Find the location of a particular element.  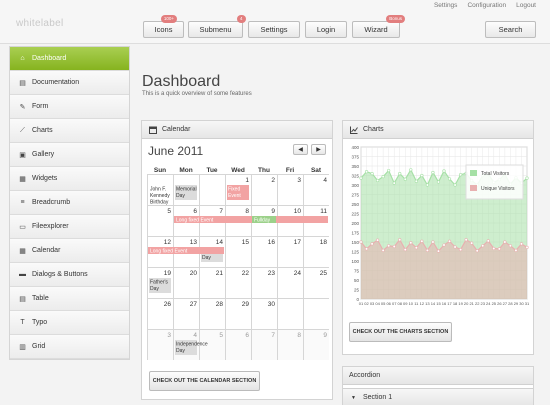

accordion-section-1-label: Section 1 is located at coordinates (377, 397).